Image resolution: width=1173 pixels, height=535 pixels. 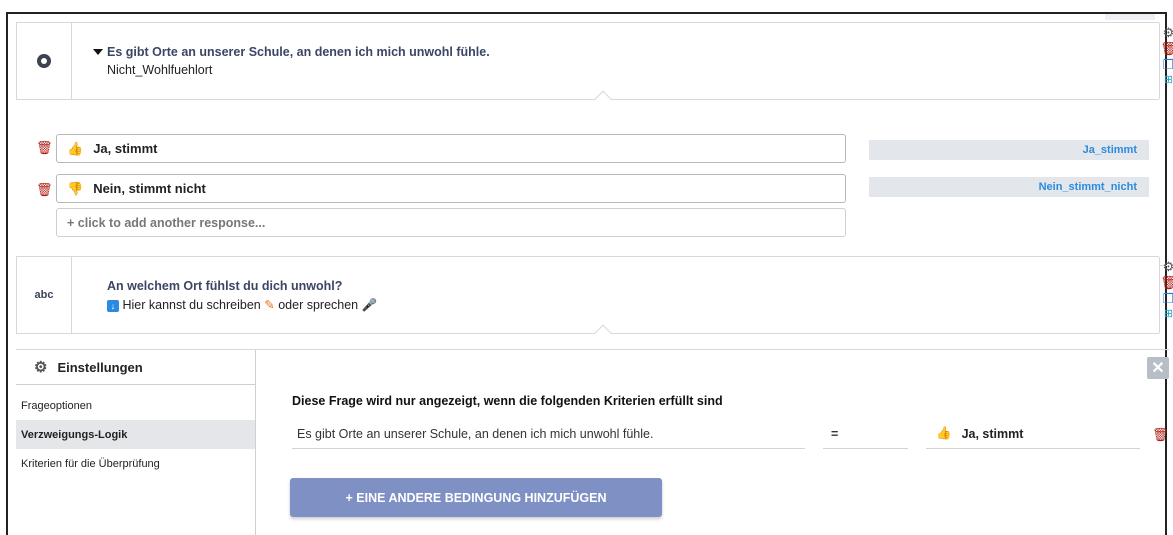 What do you see at coordinates (98, 52) in the screenshot?
I see `collapse-caret-icon` at bounding box center [98, 52].